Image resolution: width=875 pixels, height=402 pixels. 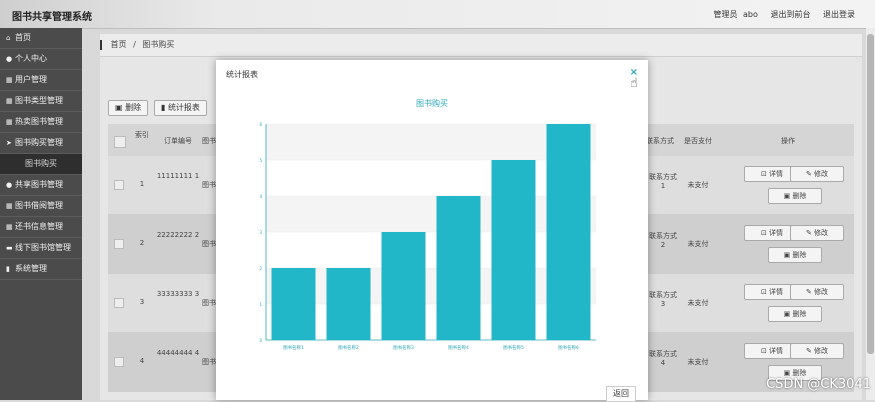 What do you see at coordinates (41, 38) in the screenshot?
I see `sidebar-item-0: ⌂ 首页` at bounding box center [41, 38].